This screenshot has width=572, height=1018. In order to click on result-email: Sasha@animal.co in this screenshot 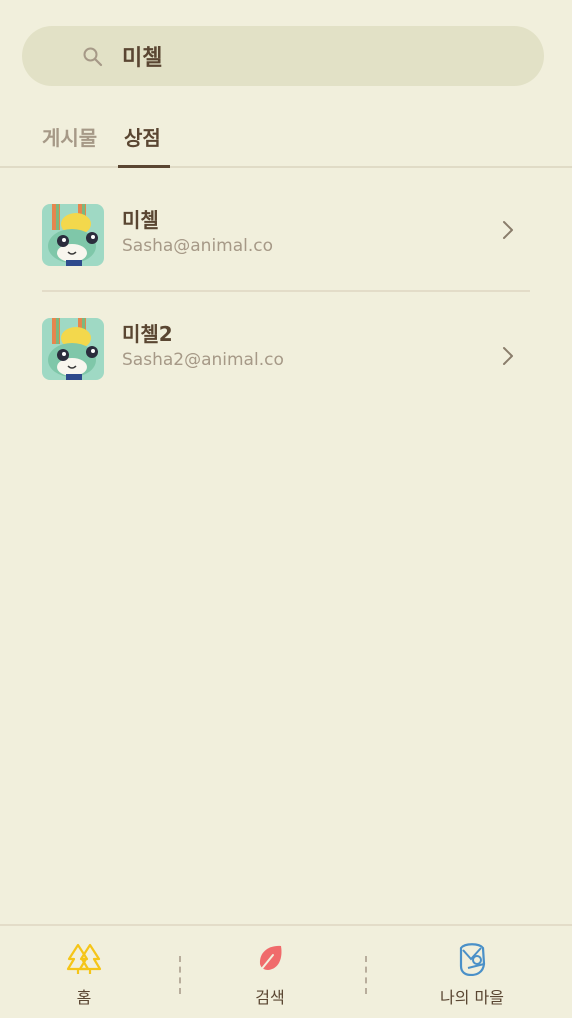, I will do `click(198, 246)`.